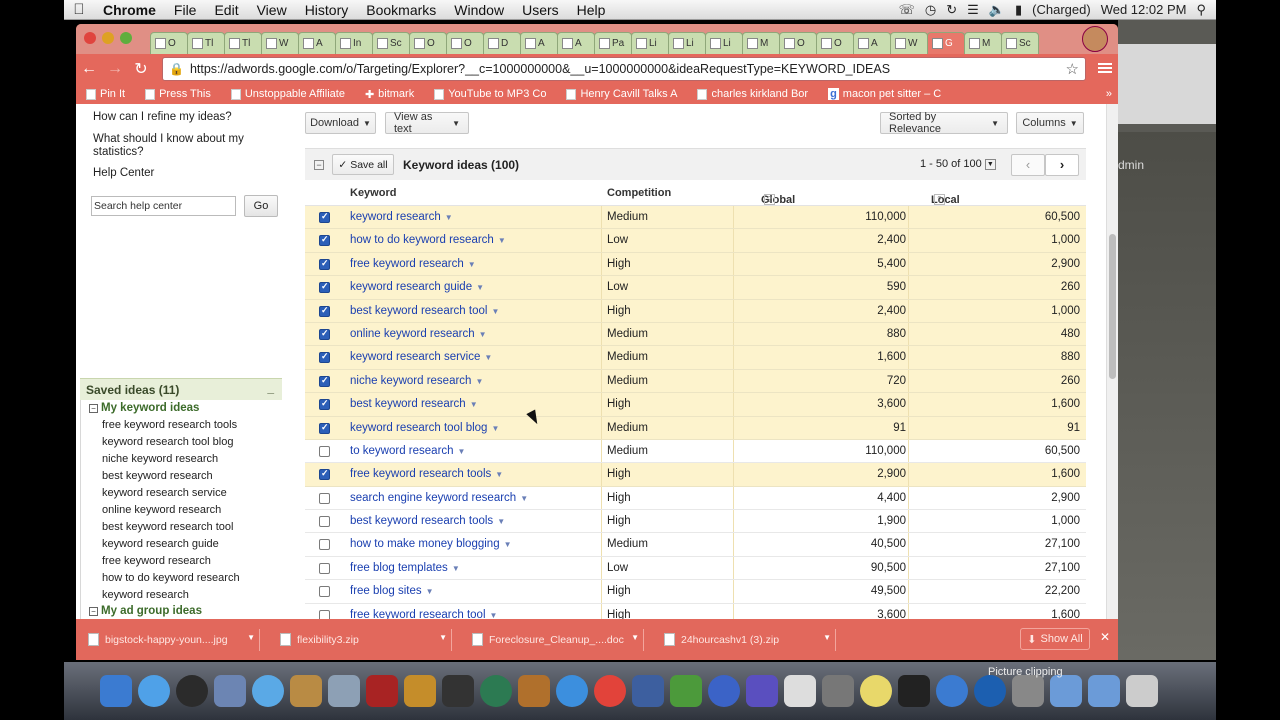 The image size is (1280, 720). I want to click on keyword-link: online keyword research ▼, so click(418, 334).